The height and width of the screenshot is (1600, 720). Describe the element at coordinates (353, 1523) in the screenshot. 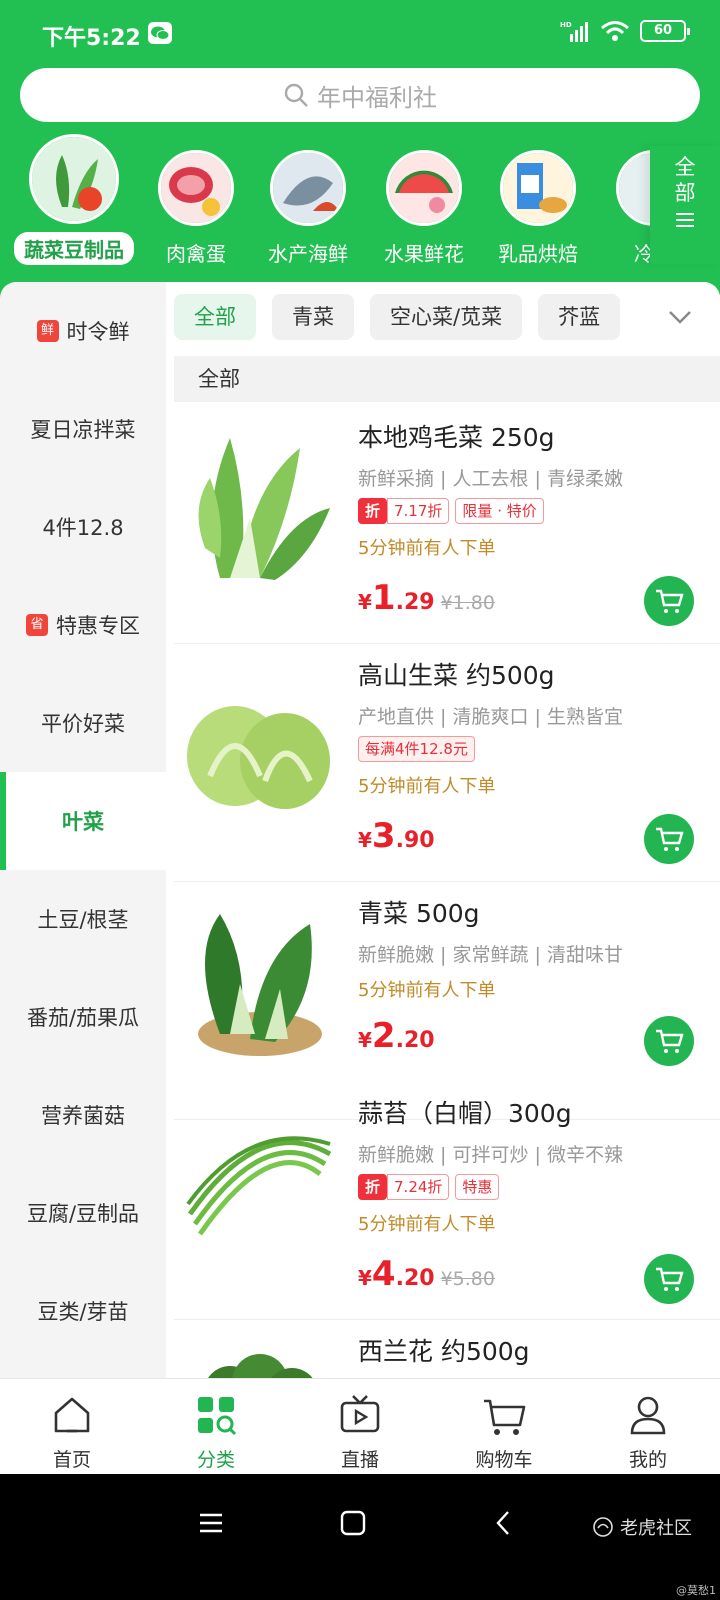

I see `home-square-icon` at that location.